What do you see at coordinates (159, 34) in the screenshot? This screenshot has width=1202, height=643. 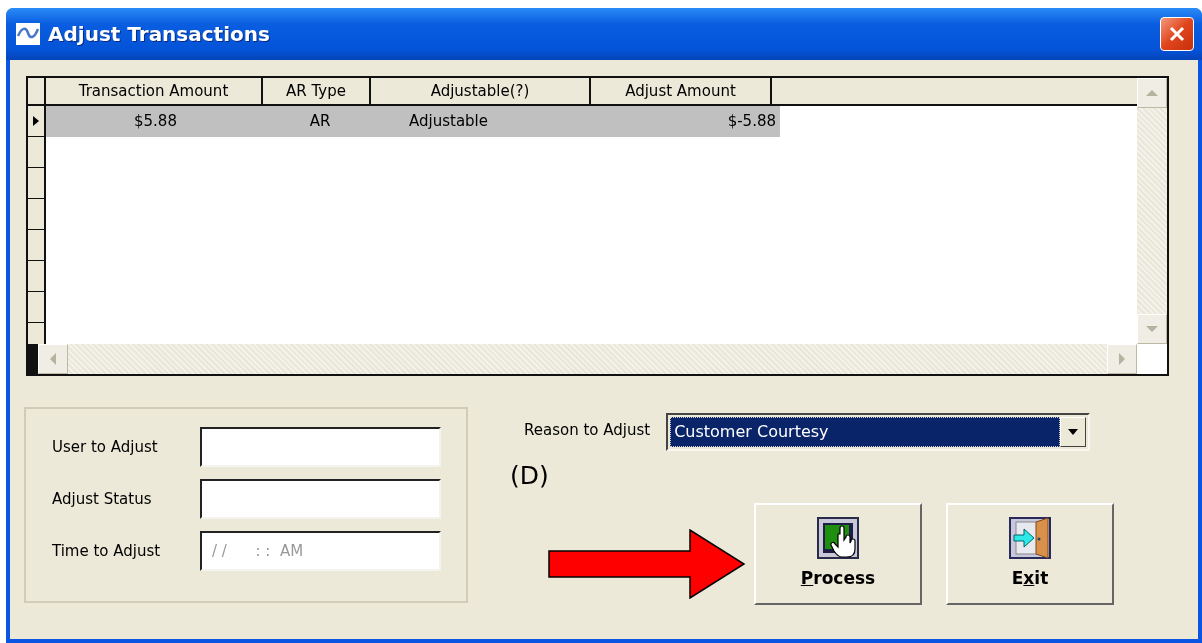 I see `window-title: Adjust Transactions` at bounding box center [159, 34].